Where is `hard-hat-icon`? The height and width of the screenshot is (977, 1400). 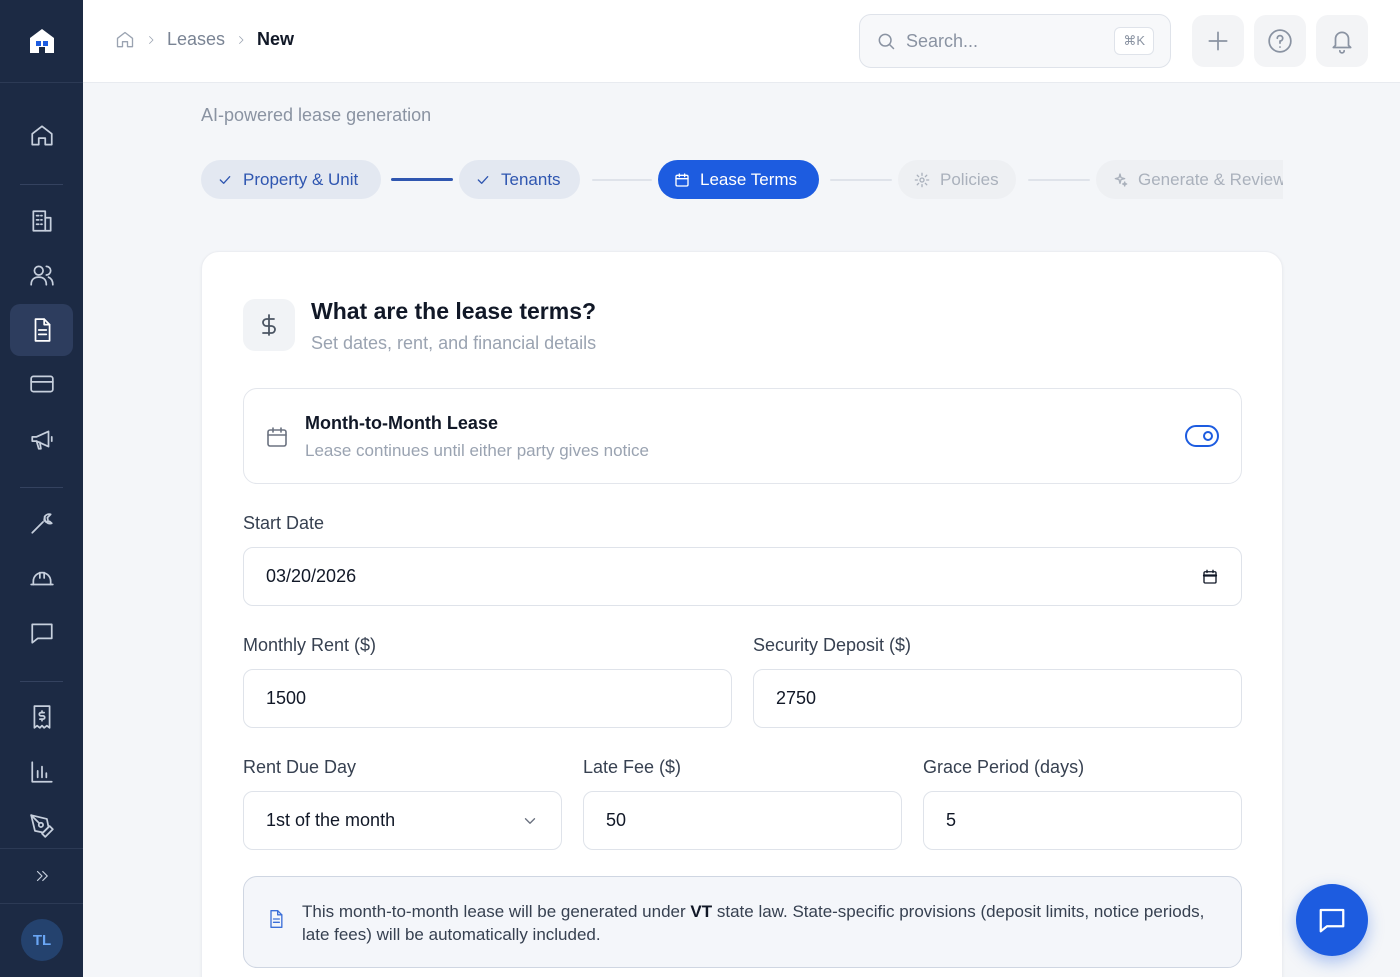
hard-hat-icon is located at coordinates (41, 578).